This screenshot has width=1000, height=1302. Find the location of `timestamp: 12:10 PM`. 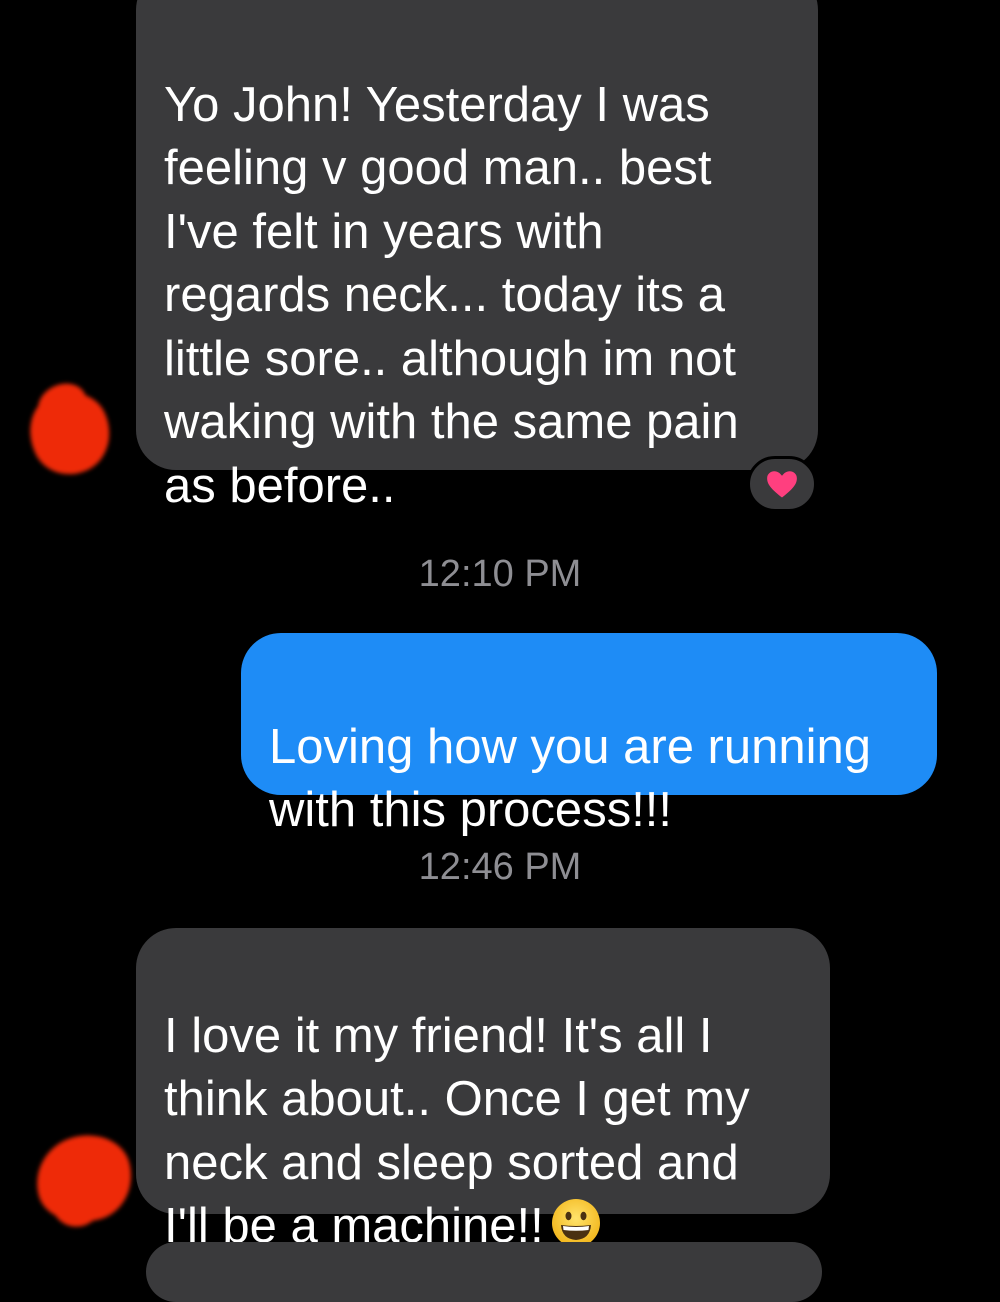

timestamp: 12:10 PM is located at coordinates (500, 574).